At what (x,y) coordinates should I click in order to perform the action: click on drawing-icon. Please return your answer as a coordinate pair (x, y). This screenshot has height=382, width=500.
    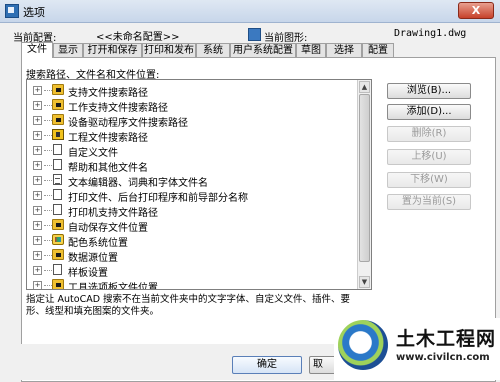
    Looking at the image, I should click on (254, 34).